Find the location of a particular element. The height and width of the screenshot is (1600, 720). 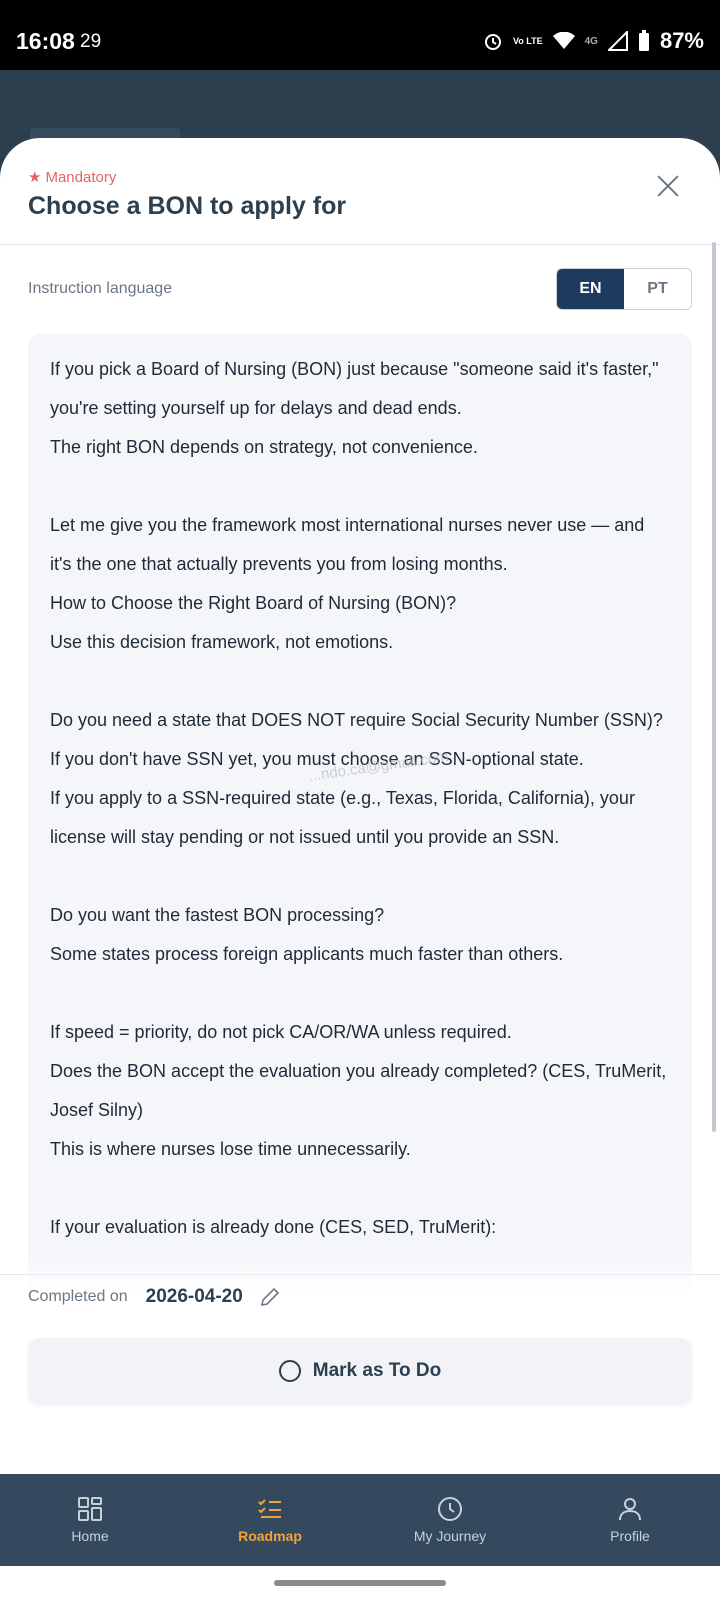

person-icon is located at coordinates (630, 1509).